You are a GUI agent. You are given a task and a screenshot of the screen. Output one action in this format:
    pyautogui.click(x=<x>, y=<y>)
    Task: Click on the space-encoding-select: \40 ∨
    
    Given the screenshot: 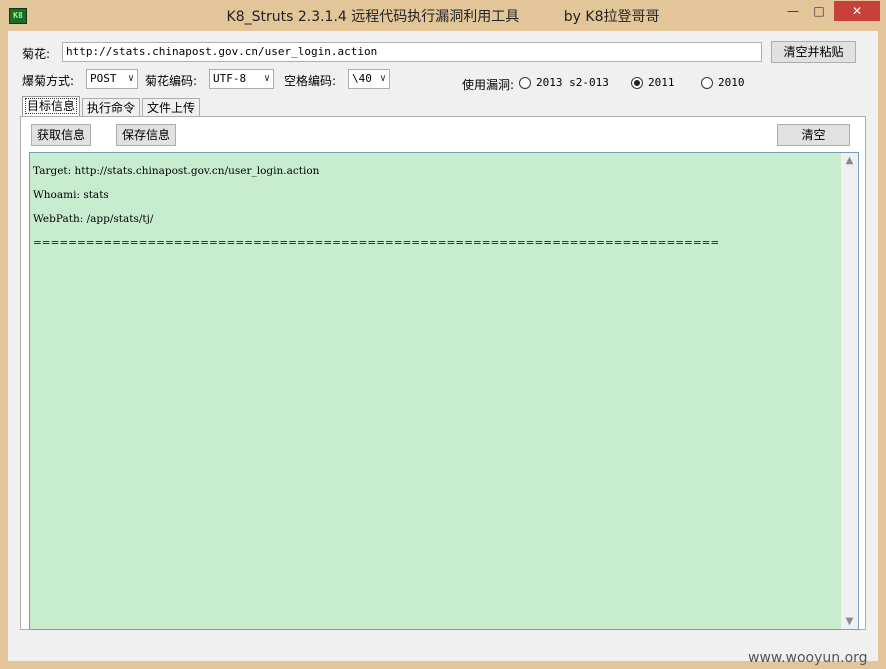 What is the action you would take?
    pyautogui.click(x=369, y=79)
    